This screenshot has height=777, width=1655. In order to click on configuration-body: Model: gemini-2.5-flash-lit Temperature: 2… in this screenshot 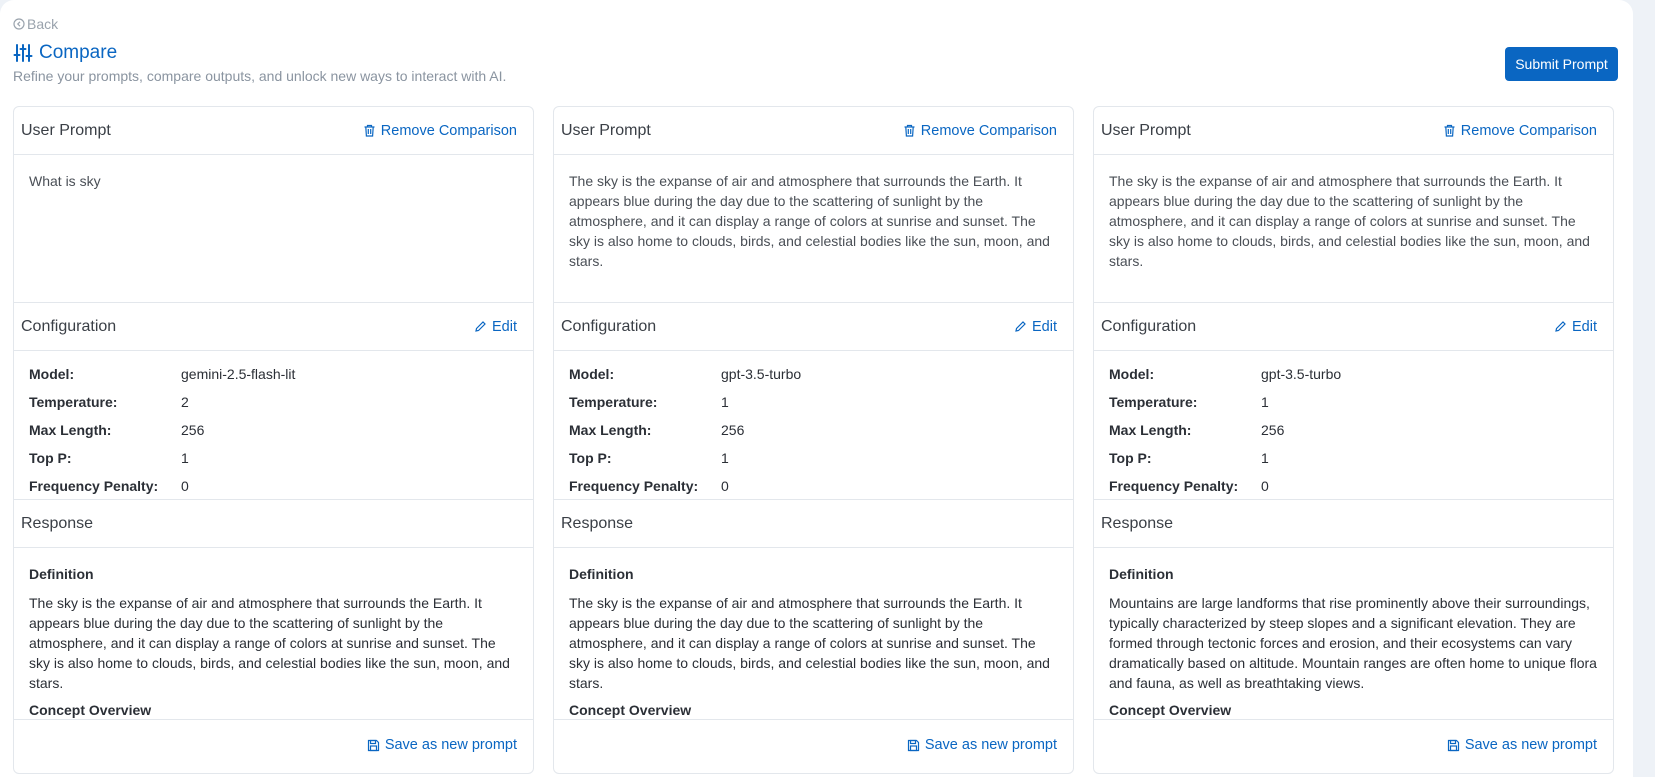, I will do `click(273, 425)`.